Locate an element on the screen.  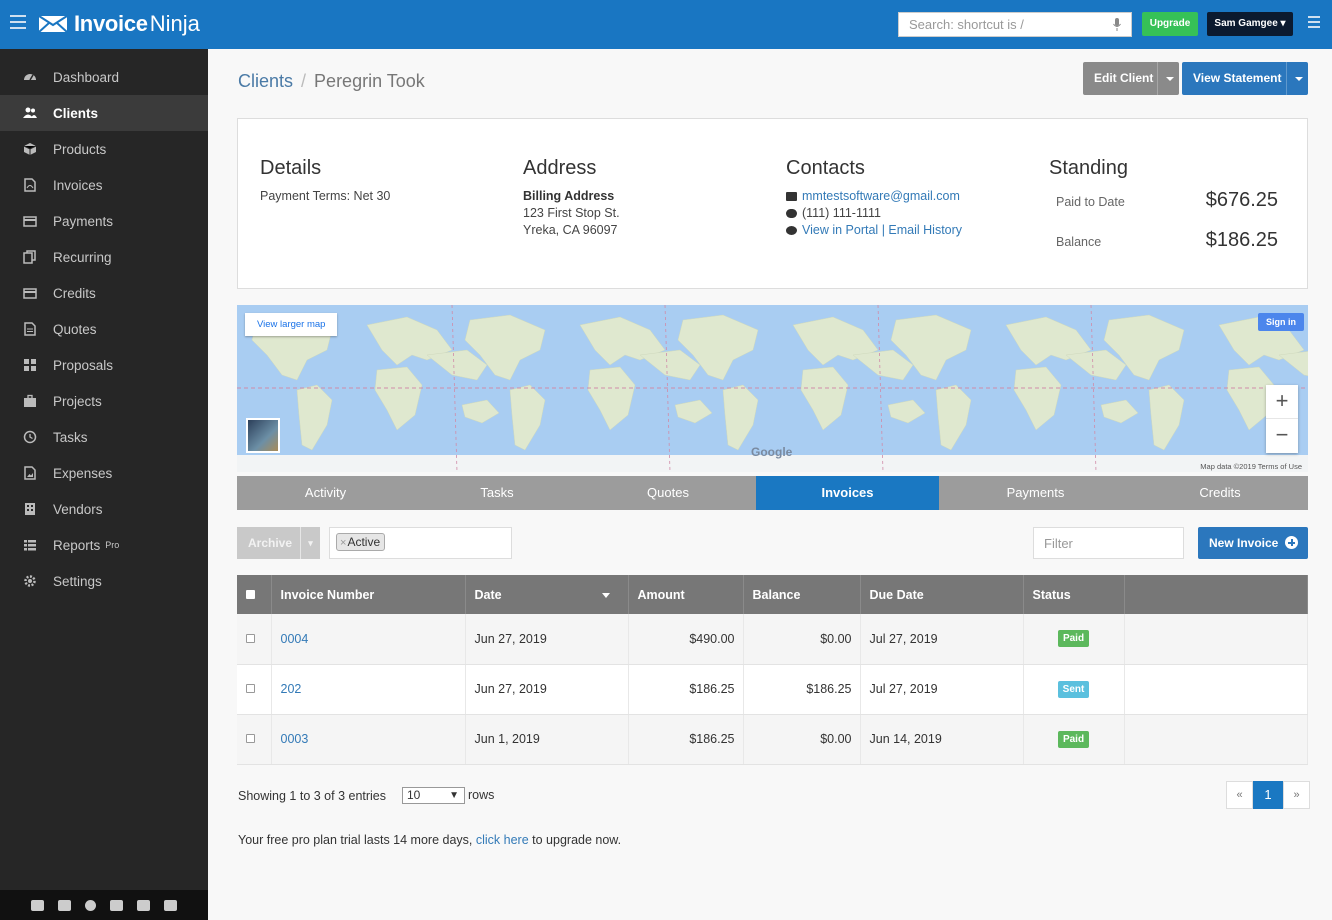
breadcrumb: Clients / Peregrin Took is located at coordinates (331, 81).